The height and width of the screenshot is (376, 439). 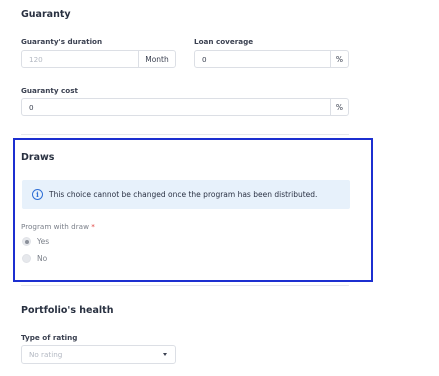 I want to click on guaranty-duration-input: 120 Month, so click(x=98, y=59).